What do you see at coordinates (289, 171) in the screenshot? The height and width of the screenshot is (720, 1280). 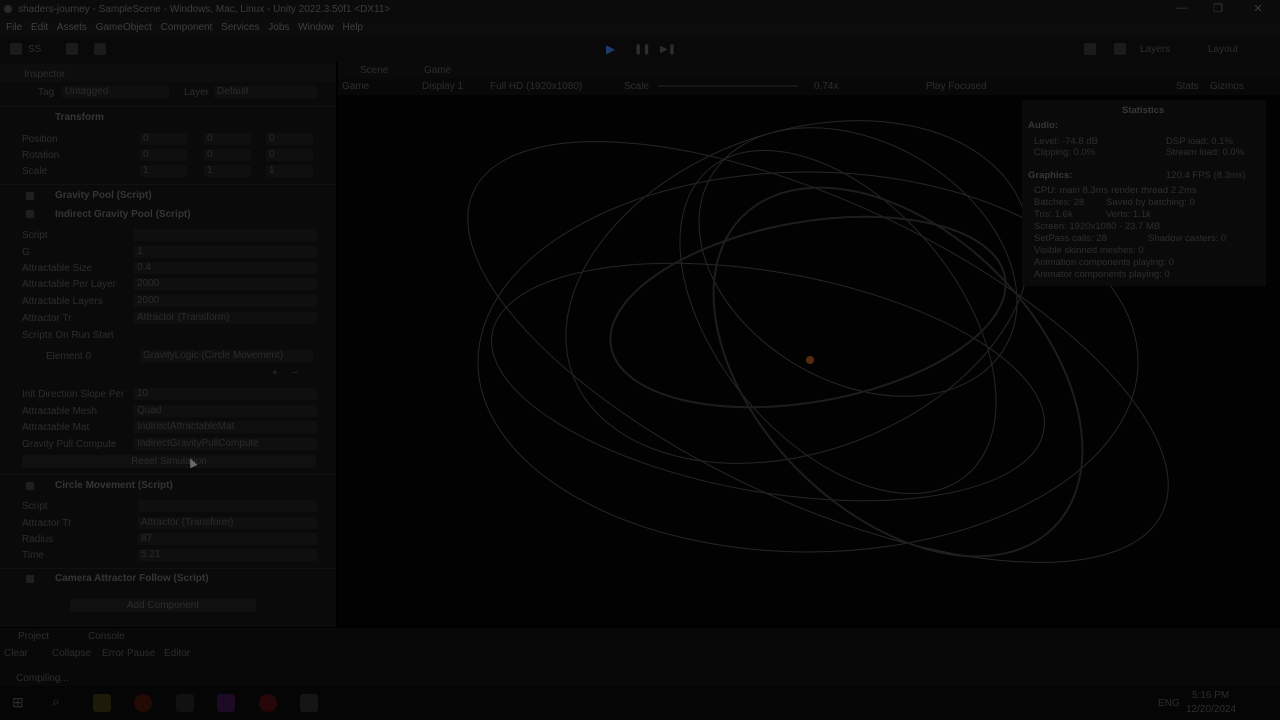 I see `scale-z: 1` at bounding box center [289, 171].